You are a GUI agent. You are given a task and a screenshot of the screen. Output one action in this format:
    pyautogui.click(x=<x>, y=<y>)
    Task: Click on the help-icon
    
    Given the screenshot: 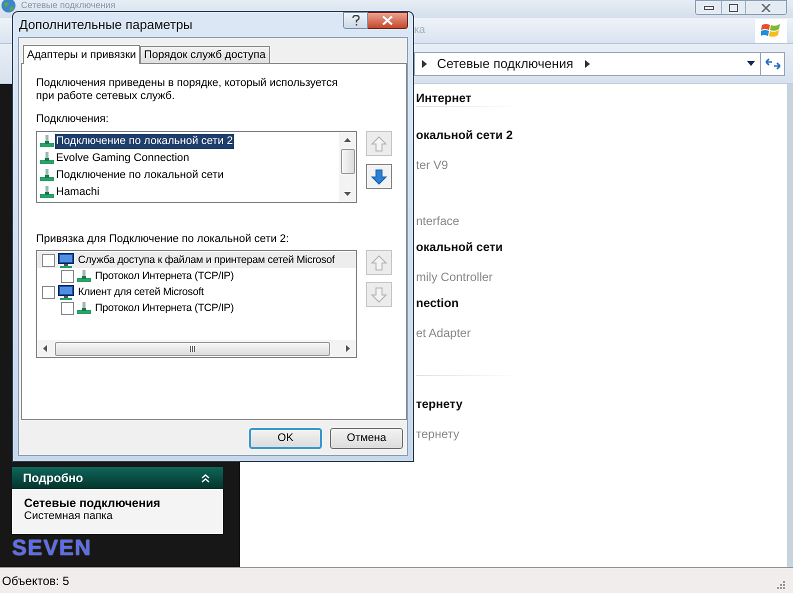 What is the action you would take?
    pyautogui.click(x=356, y=20)
    